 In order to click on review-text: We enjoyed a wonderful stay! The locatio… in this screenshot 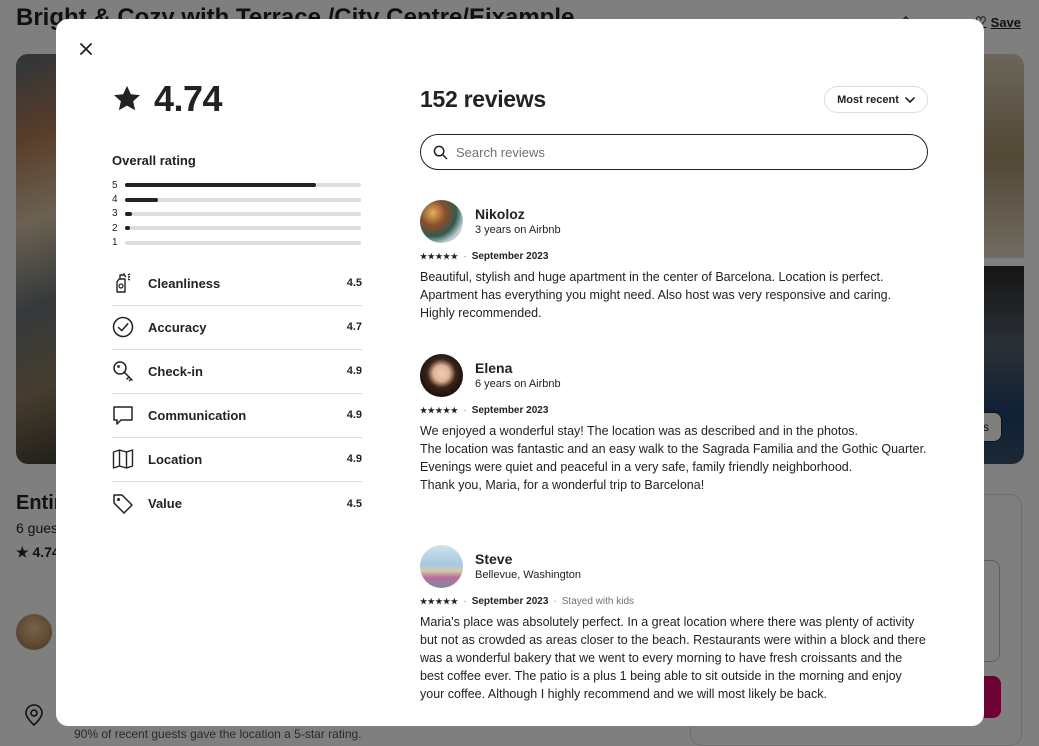, I will do `click(674, 458)`.